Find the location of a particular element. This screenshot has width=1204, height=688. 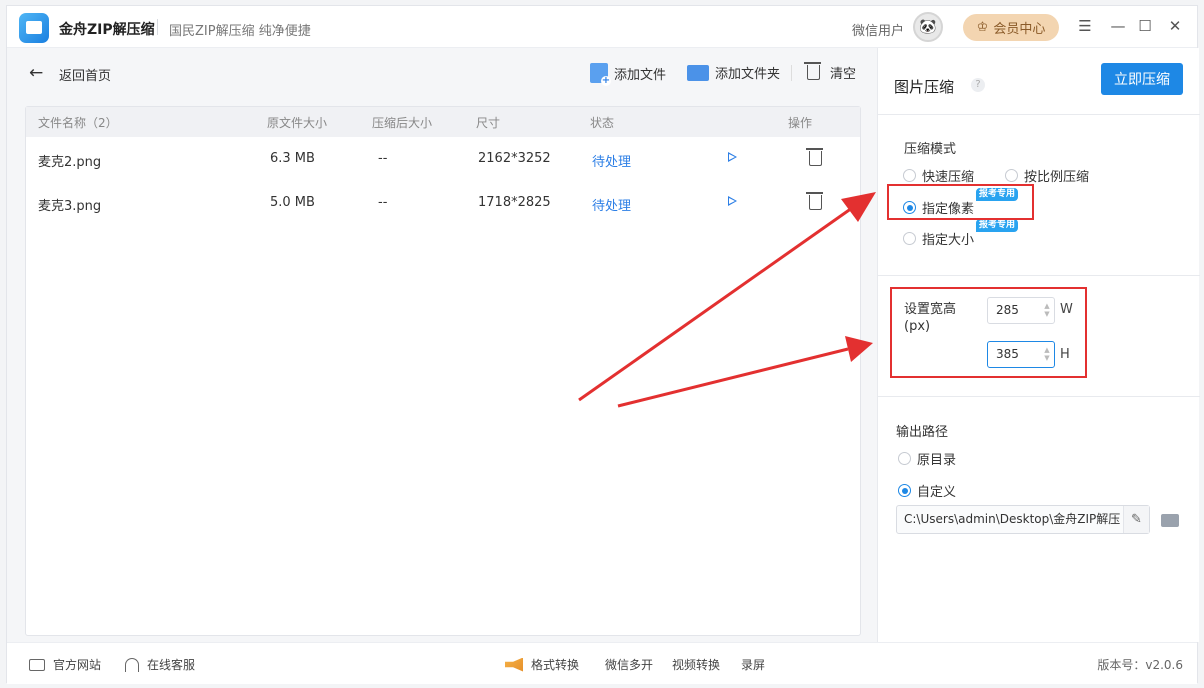

app-slogan: 国民ZIP解压缩 纯净便捷 is located at coordinates (240, 31).